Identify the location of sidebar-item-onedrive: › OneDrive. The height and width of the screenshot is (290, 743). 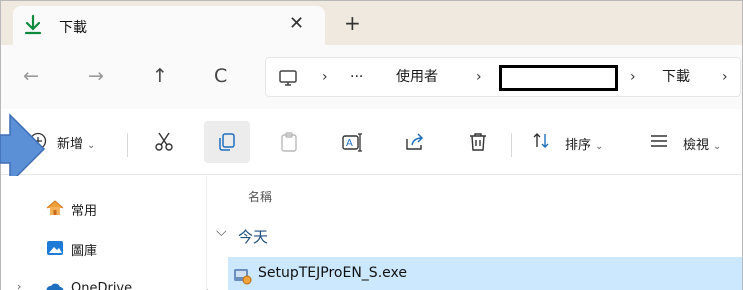
(103, 283).